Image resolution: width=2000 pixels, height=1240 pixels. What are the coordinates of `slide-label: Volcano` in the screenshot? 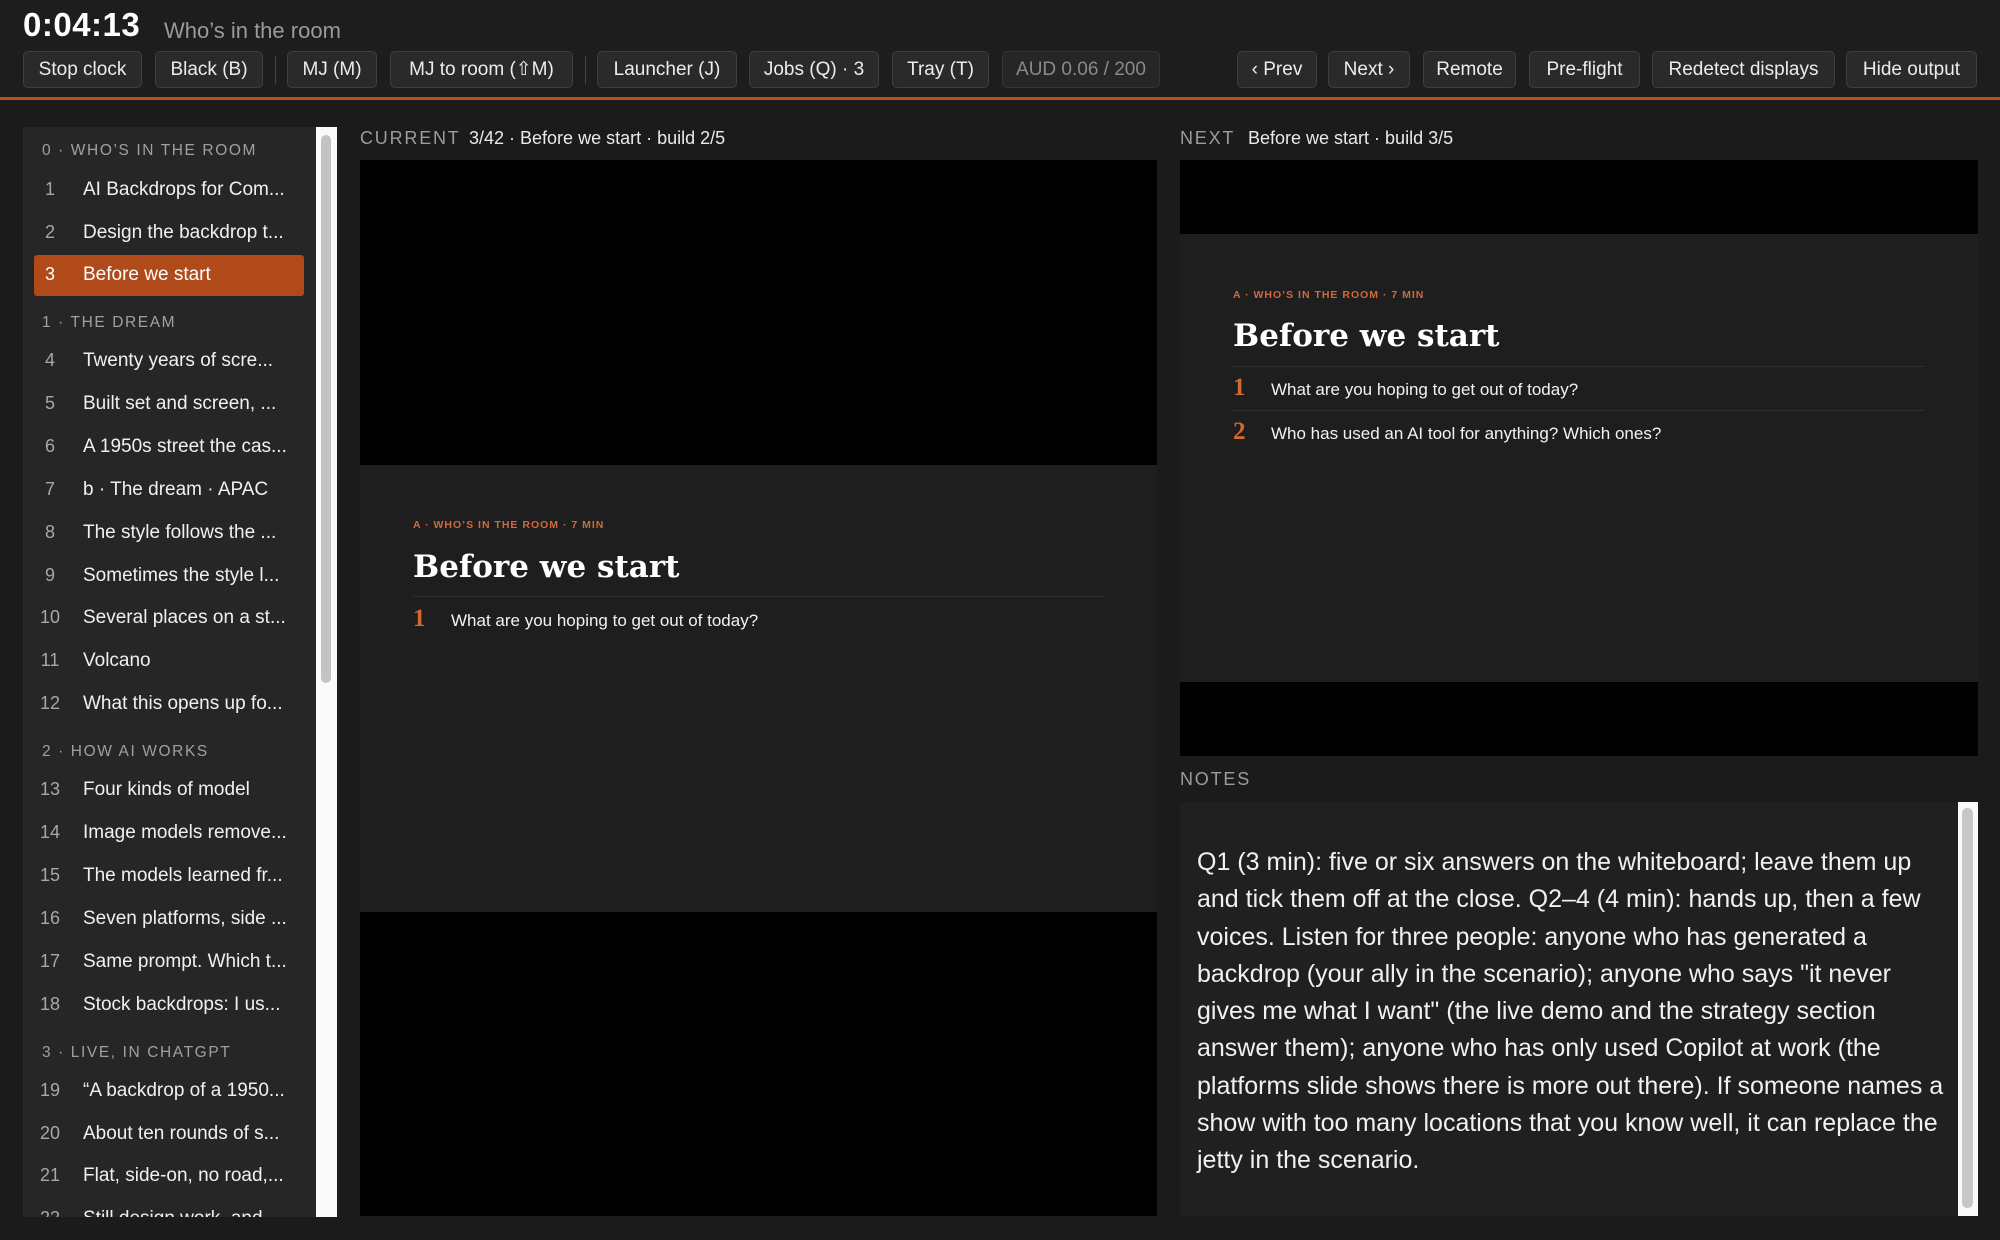 It's located at (117, 660).